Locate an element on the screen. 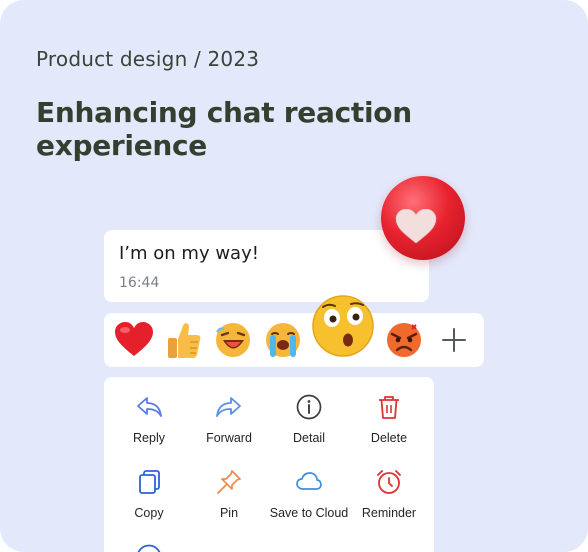 The image size is (588, 552). menu-item-label: Reminder is located at coordinates (389, 513).